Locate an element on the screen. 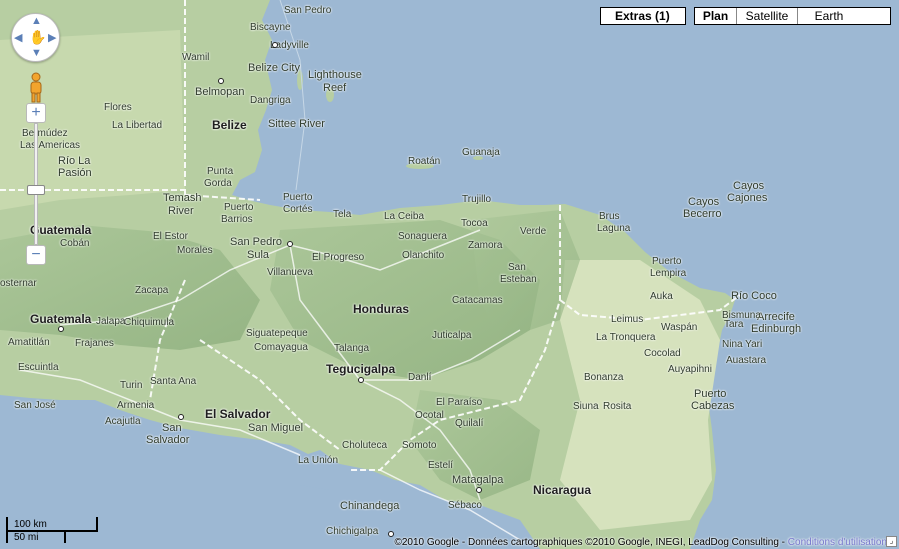  label-villanueva: Villanueva is located at coordinates (290, 272).